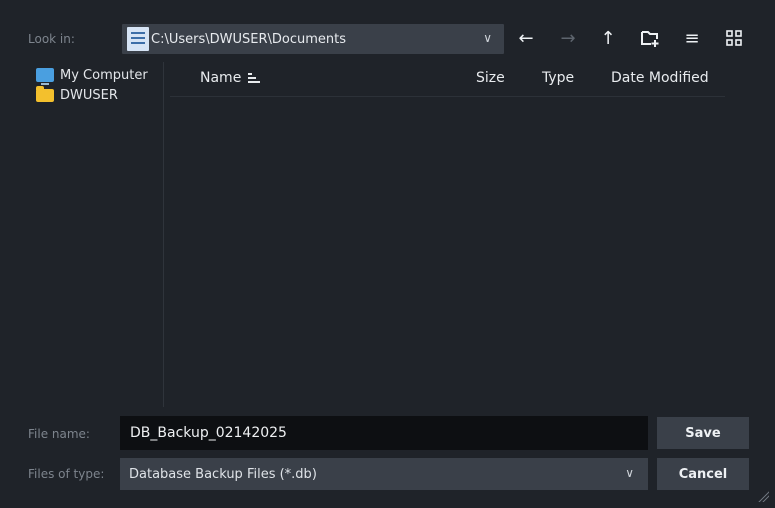 This screenshot has width=775, height=508. I want to click on sidebar-item-my-computer: My Computer, so click(99, 75).